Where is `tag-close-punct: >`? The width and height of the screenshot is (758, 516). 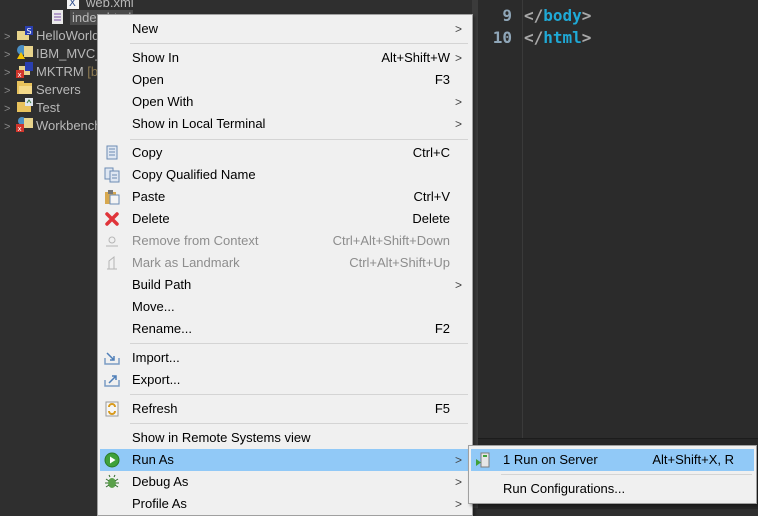 tag-close-punct: > is located at coordinates (586, 15).